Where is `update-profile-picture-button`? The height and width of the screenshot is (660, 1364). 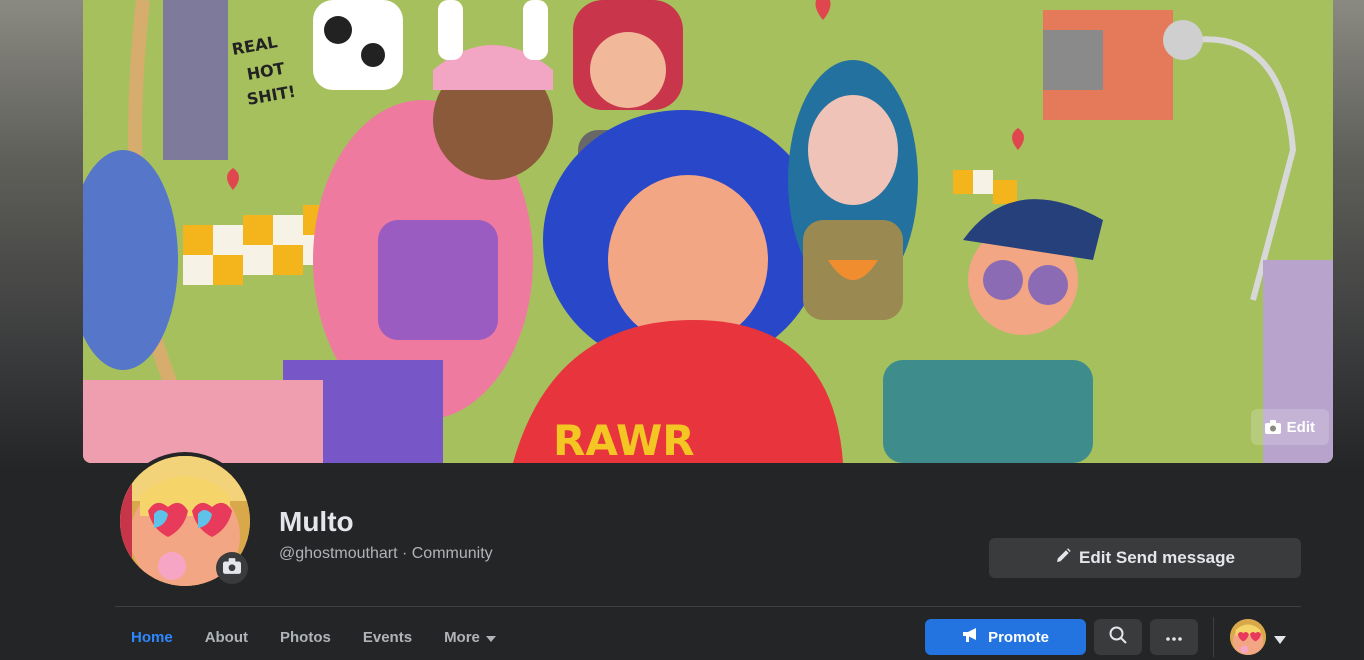 update-profile-picture-button is located at coordinates (232, 568).